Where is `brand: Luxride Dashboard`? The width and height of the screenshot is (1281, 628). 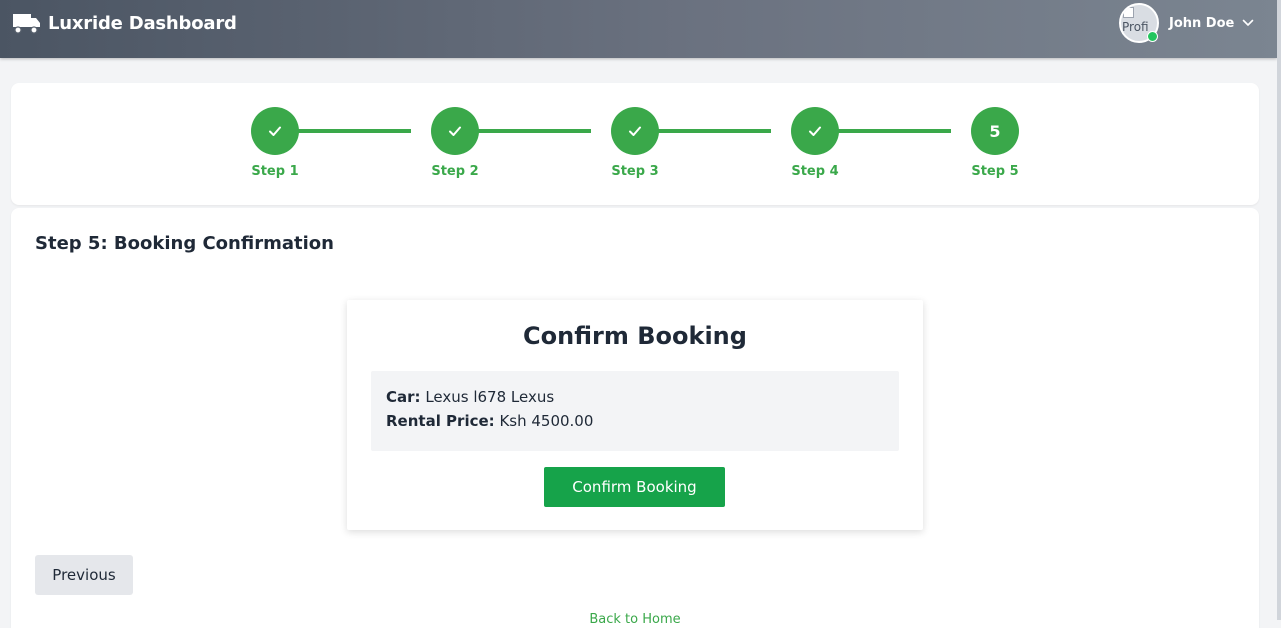
brand: Luxride Dashboard is located at coordinates (124, 23).